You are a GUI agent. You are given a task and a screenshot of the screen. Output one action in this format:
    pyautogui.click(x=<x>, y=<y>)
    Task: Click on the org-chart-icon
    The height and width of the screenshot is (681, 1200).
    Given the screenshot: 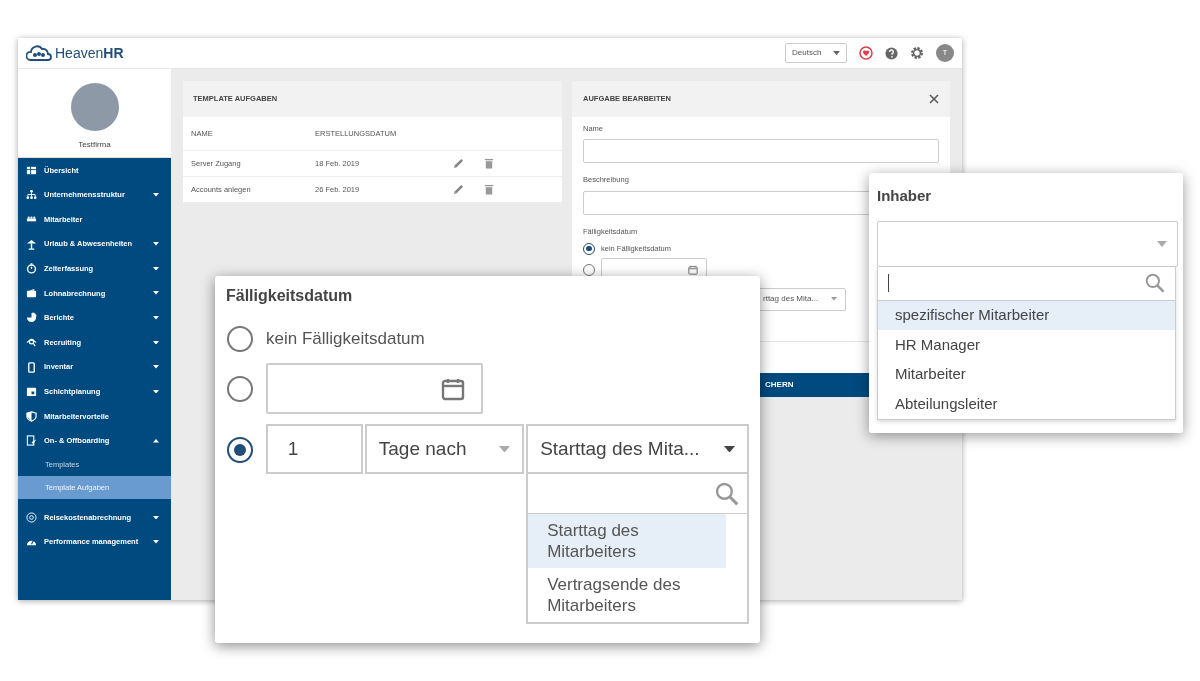 What is the action you would take?
    pyautogui.click(x=31, y=195)
    